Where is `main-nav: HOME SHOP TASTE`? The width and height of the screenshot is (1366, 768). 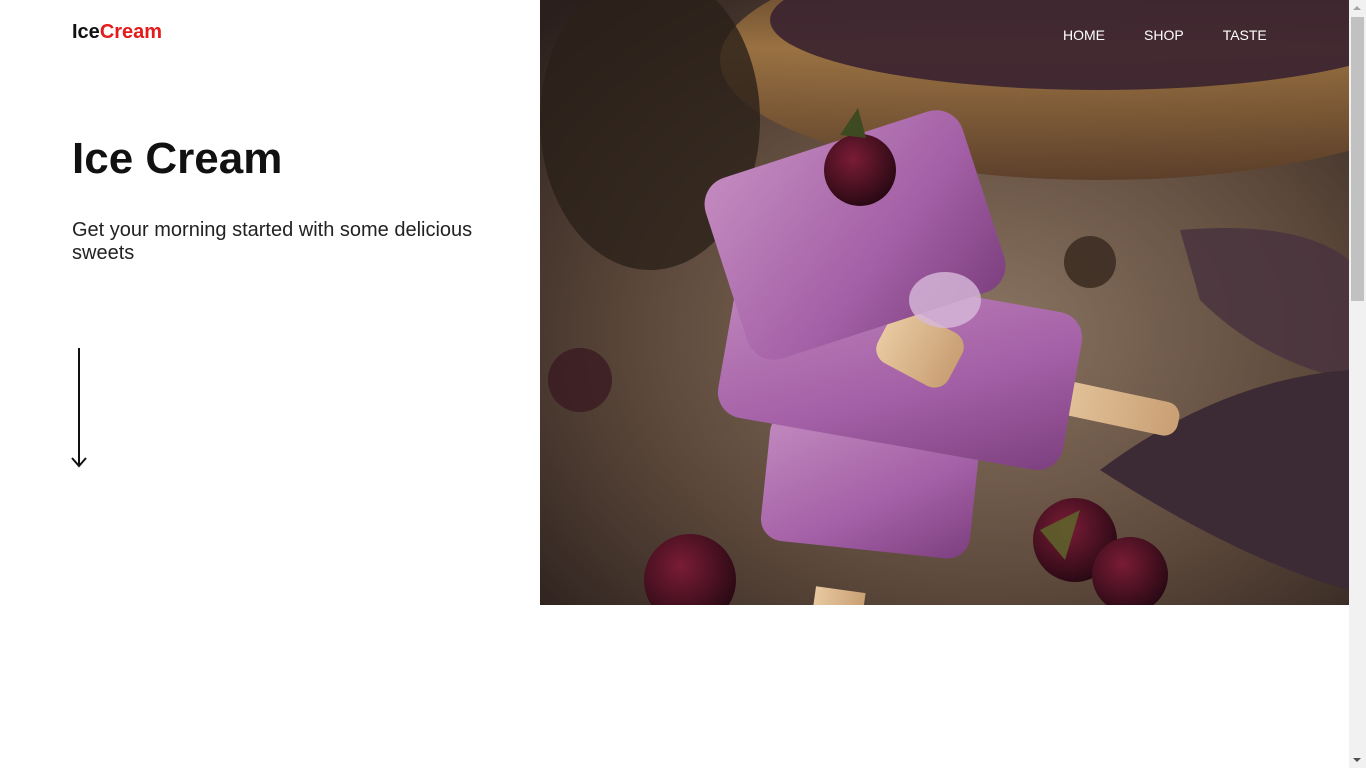
main-nav: HOME SHOP TASTE is located at coordinates (1184, 35).